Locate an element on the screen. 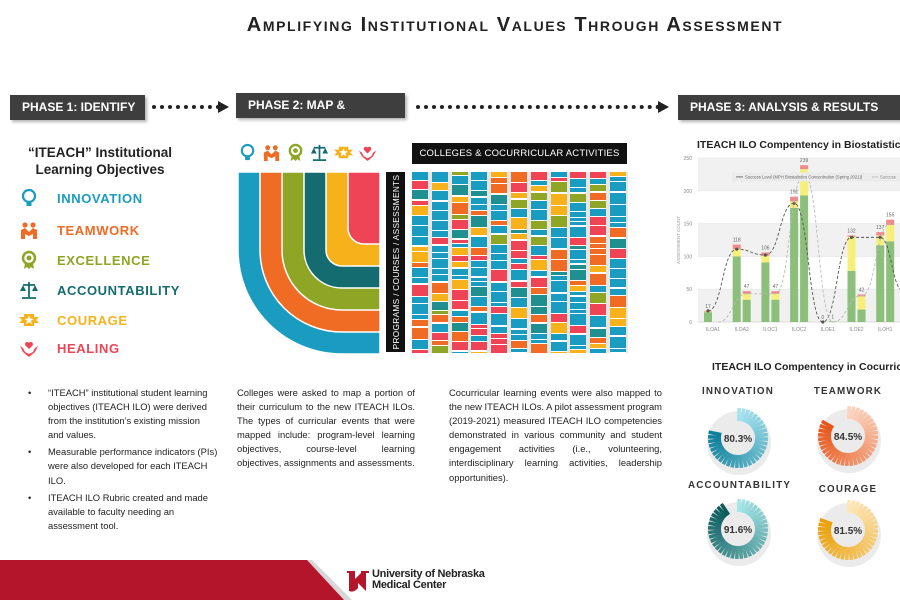 This screenshot has width=900, height=600. ilo-icon-row is located at coordinates (310, 154).